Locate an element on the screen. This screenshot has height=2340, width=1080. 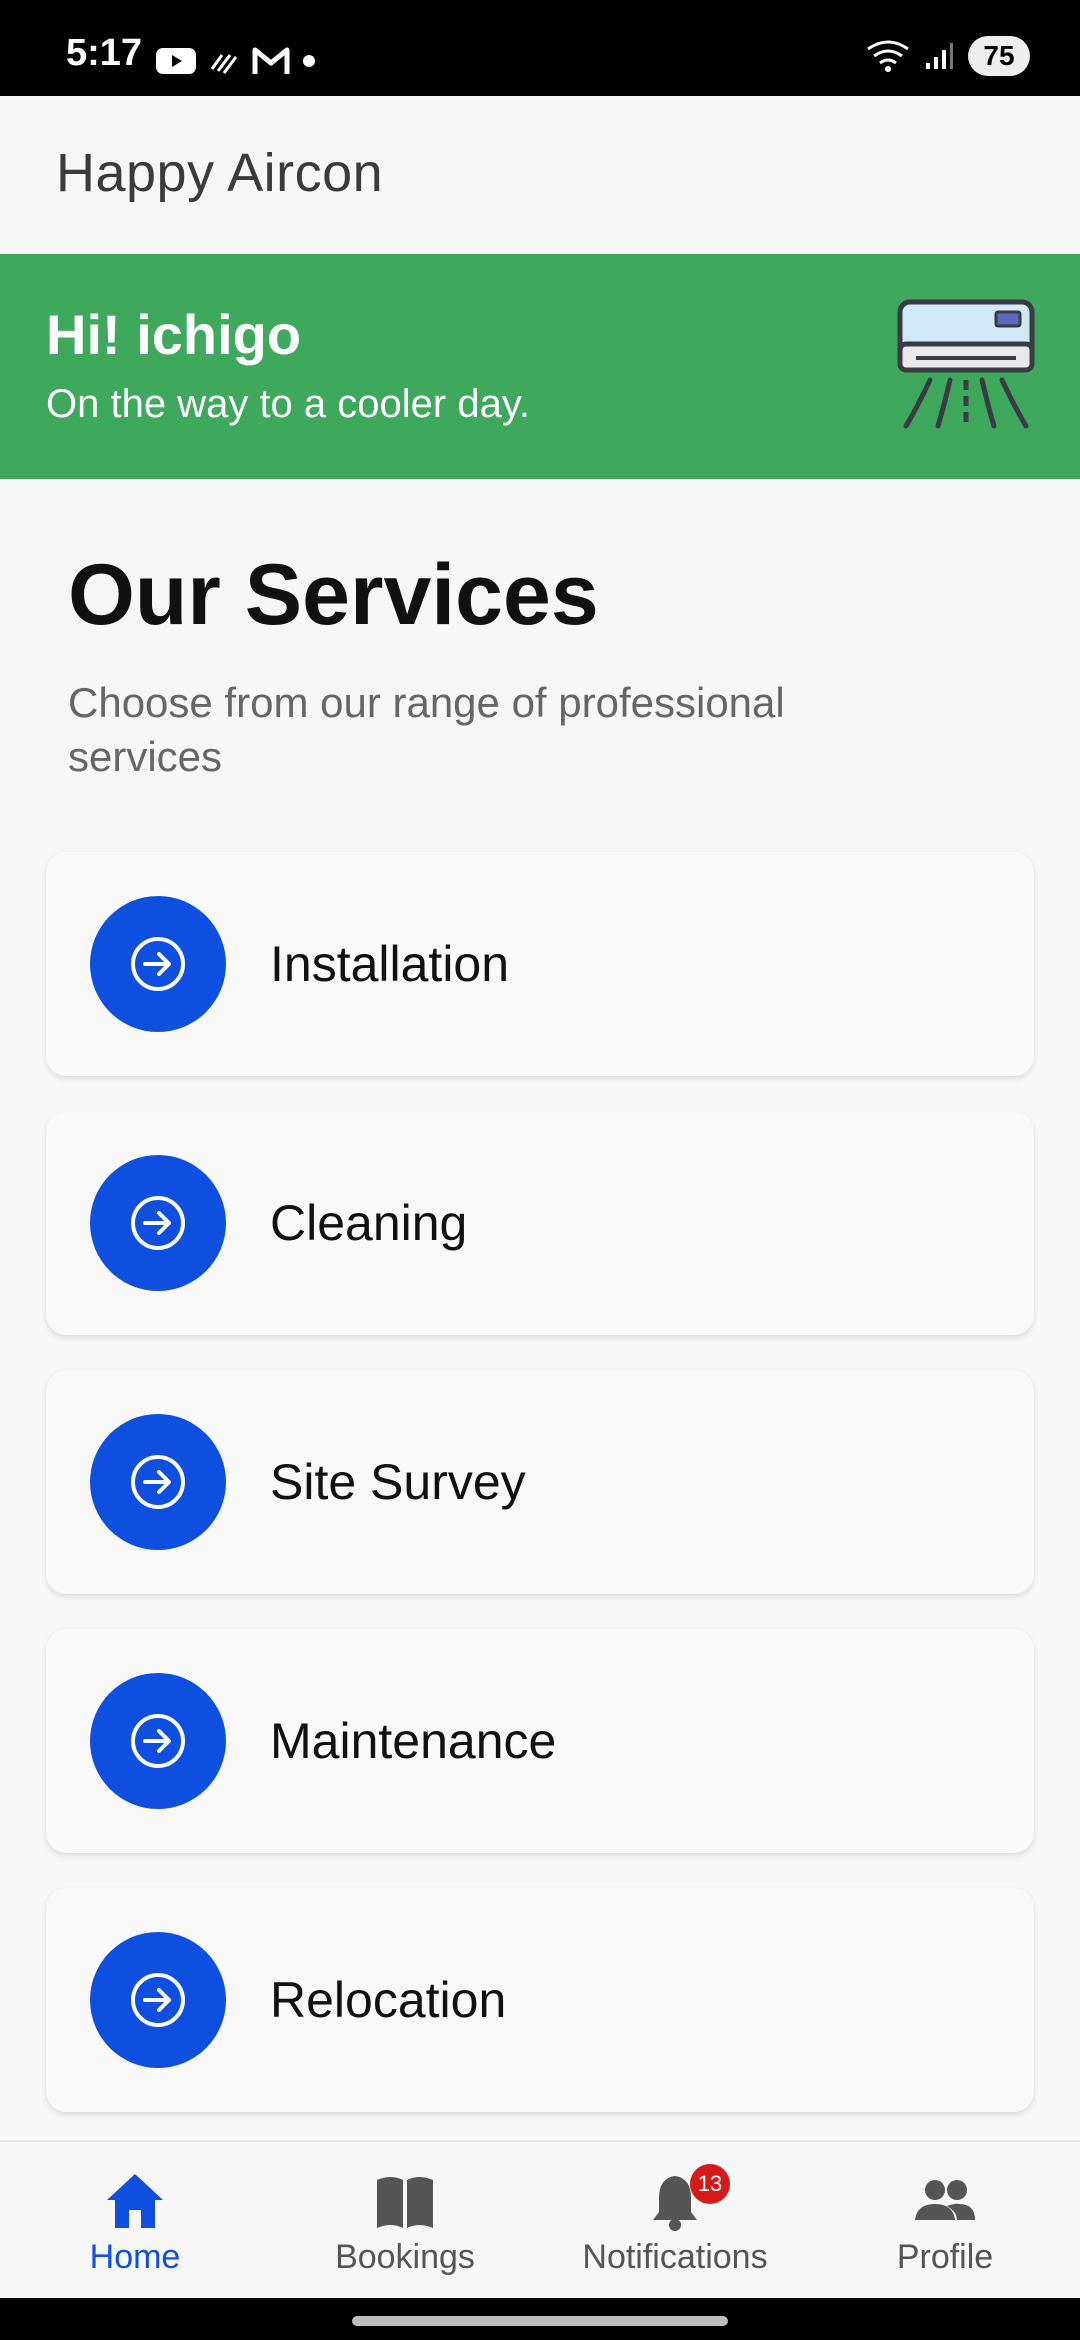
service-card-maintenance: Maintenance is located at coordinates (540, 1741).